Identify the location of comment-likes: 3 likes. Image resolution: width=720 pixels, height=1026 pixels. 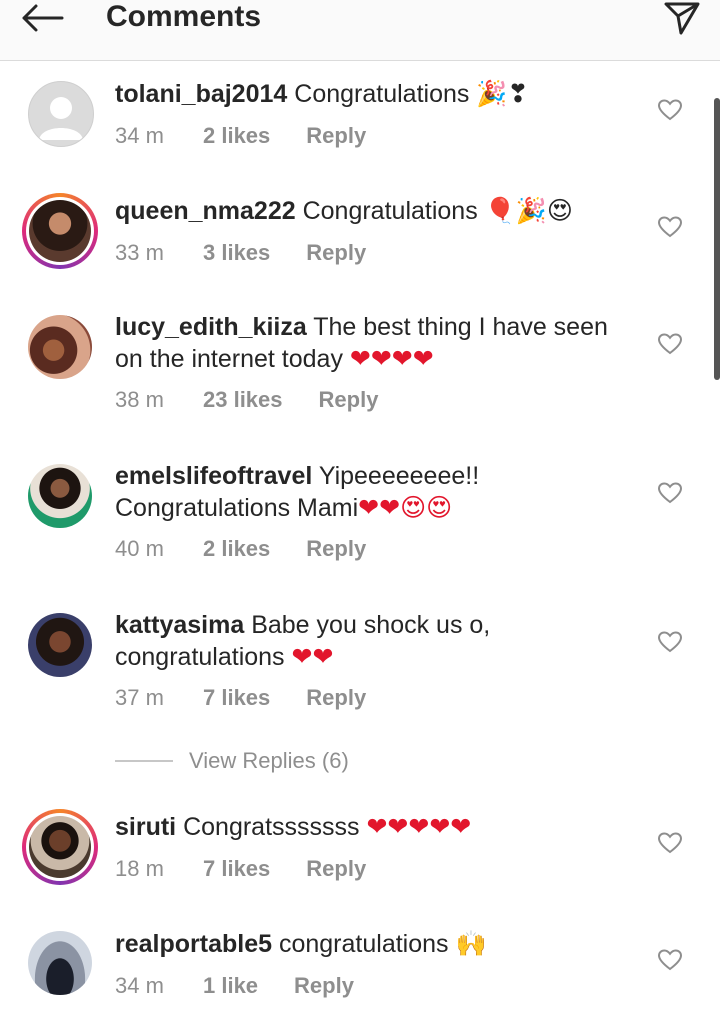
(236, 253).